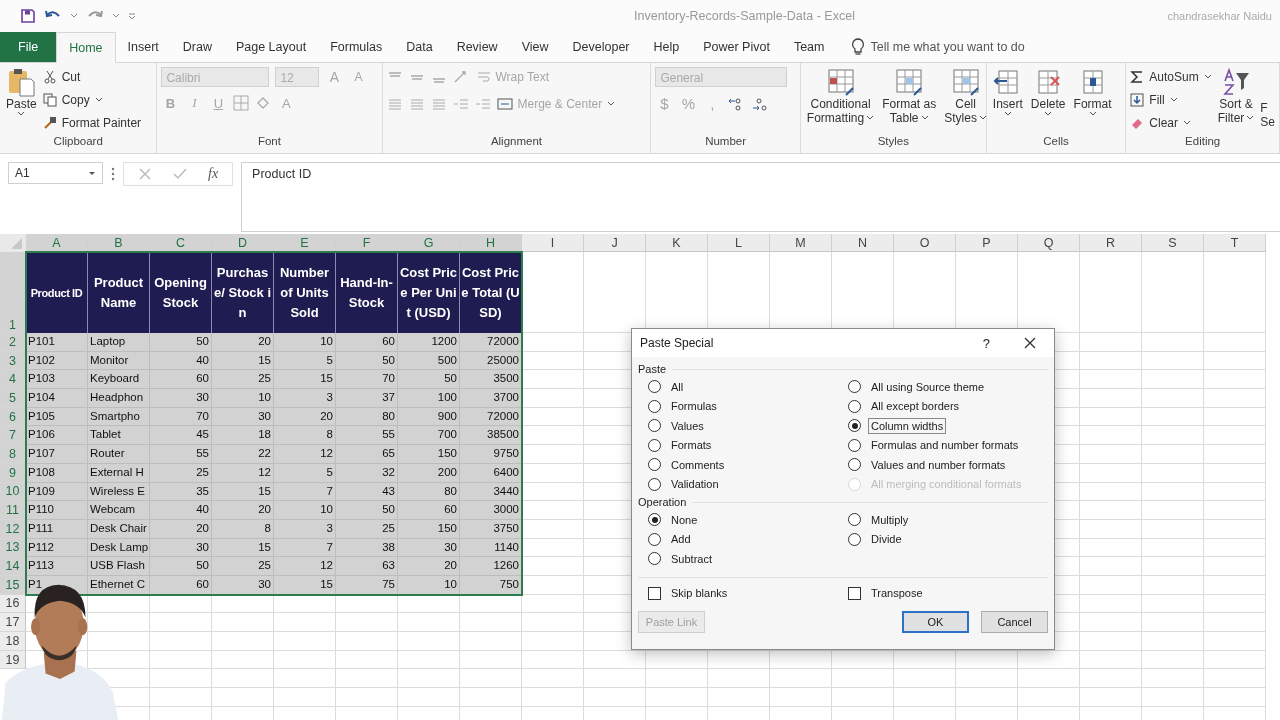 This screenshot has width=1280, height=720. Describe the element at coordinates (1030, 343) in the screenshot. I see `close-icon` at that location.